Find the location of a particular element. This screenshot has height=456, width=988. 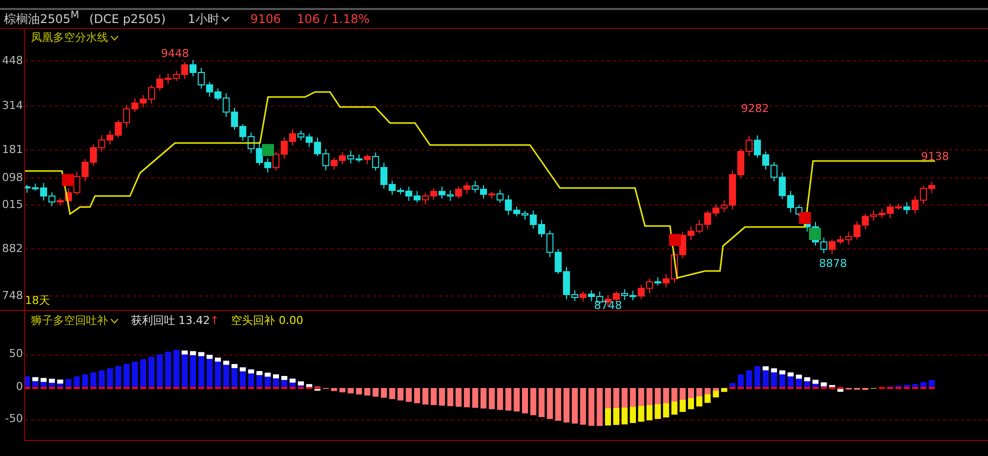

indicator-dropdown: 狮子多空回吐补 is located at coordinates (75, 320).